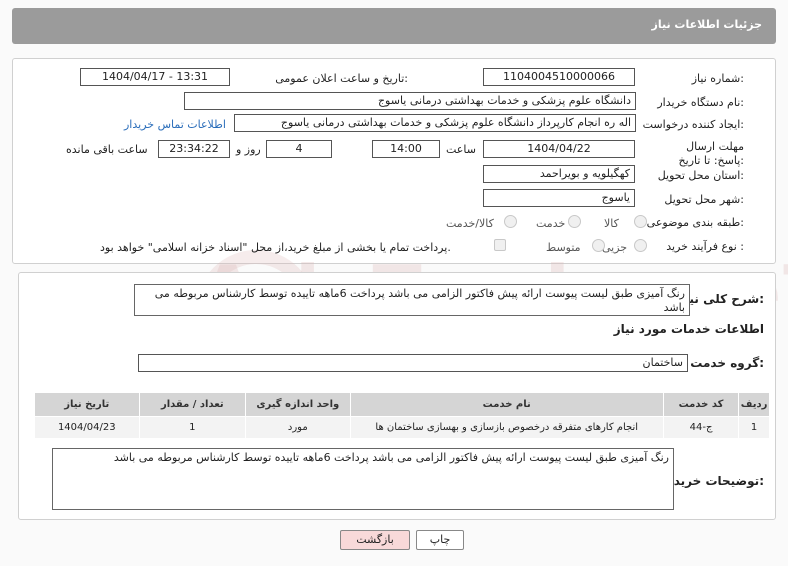 This screenshot has height=566, width=788. What do you see at coordinates (707, 24) in the screenshot?
I see `page-title: جزئیات اطلاعات نیاز` at bounding box center [707, 24].